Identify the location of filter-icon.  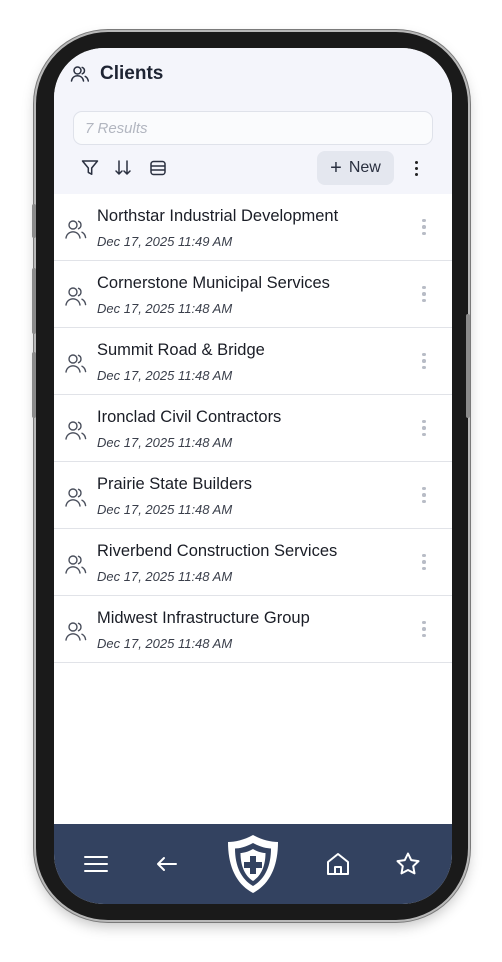
(90, 167).